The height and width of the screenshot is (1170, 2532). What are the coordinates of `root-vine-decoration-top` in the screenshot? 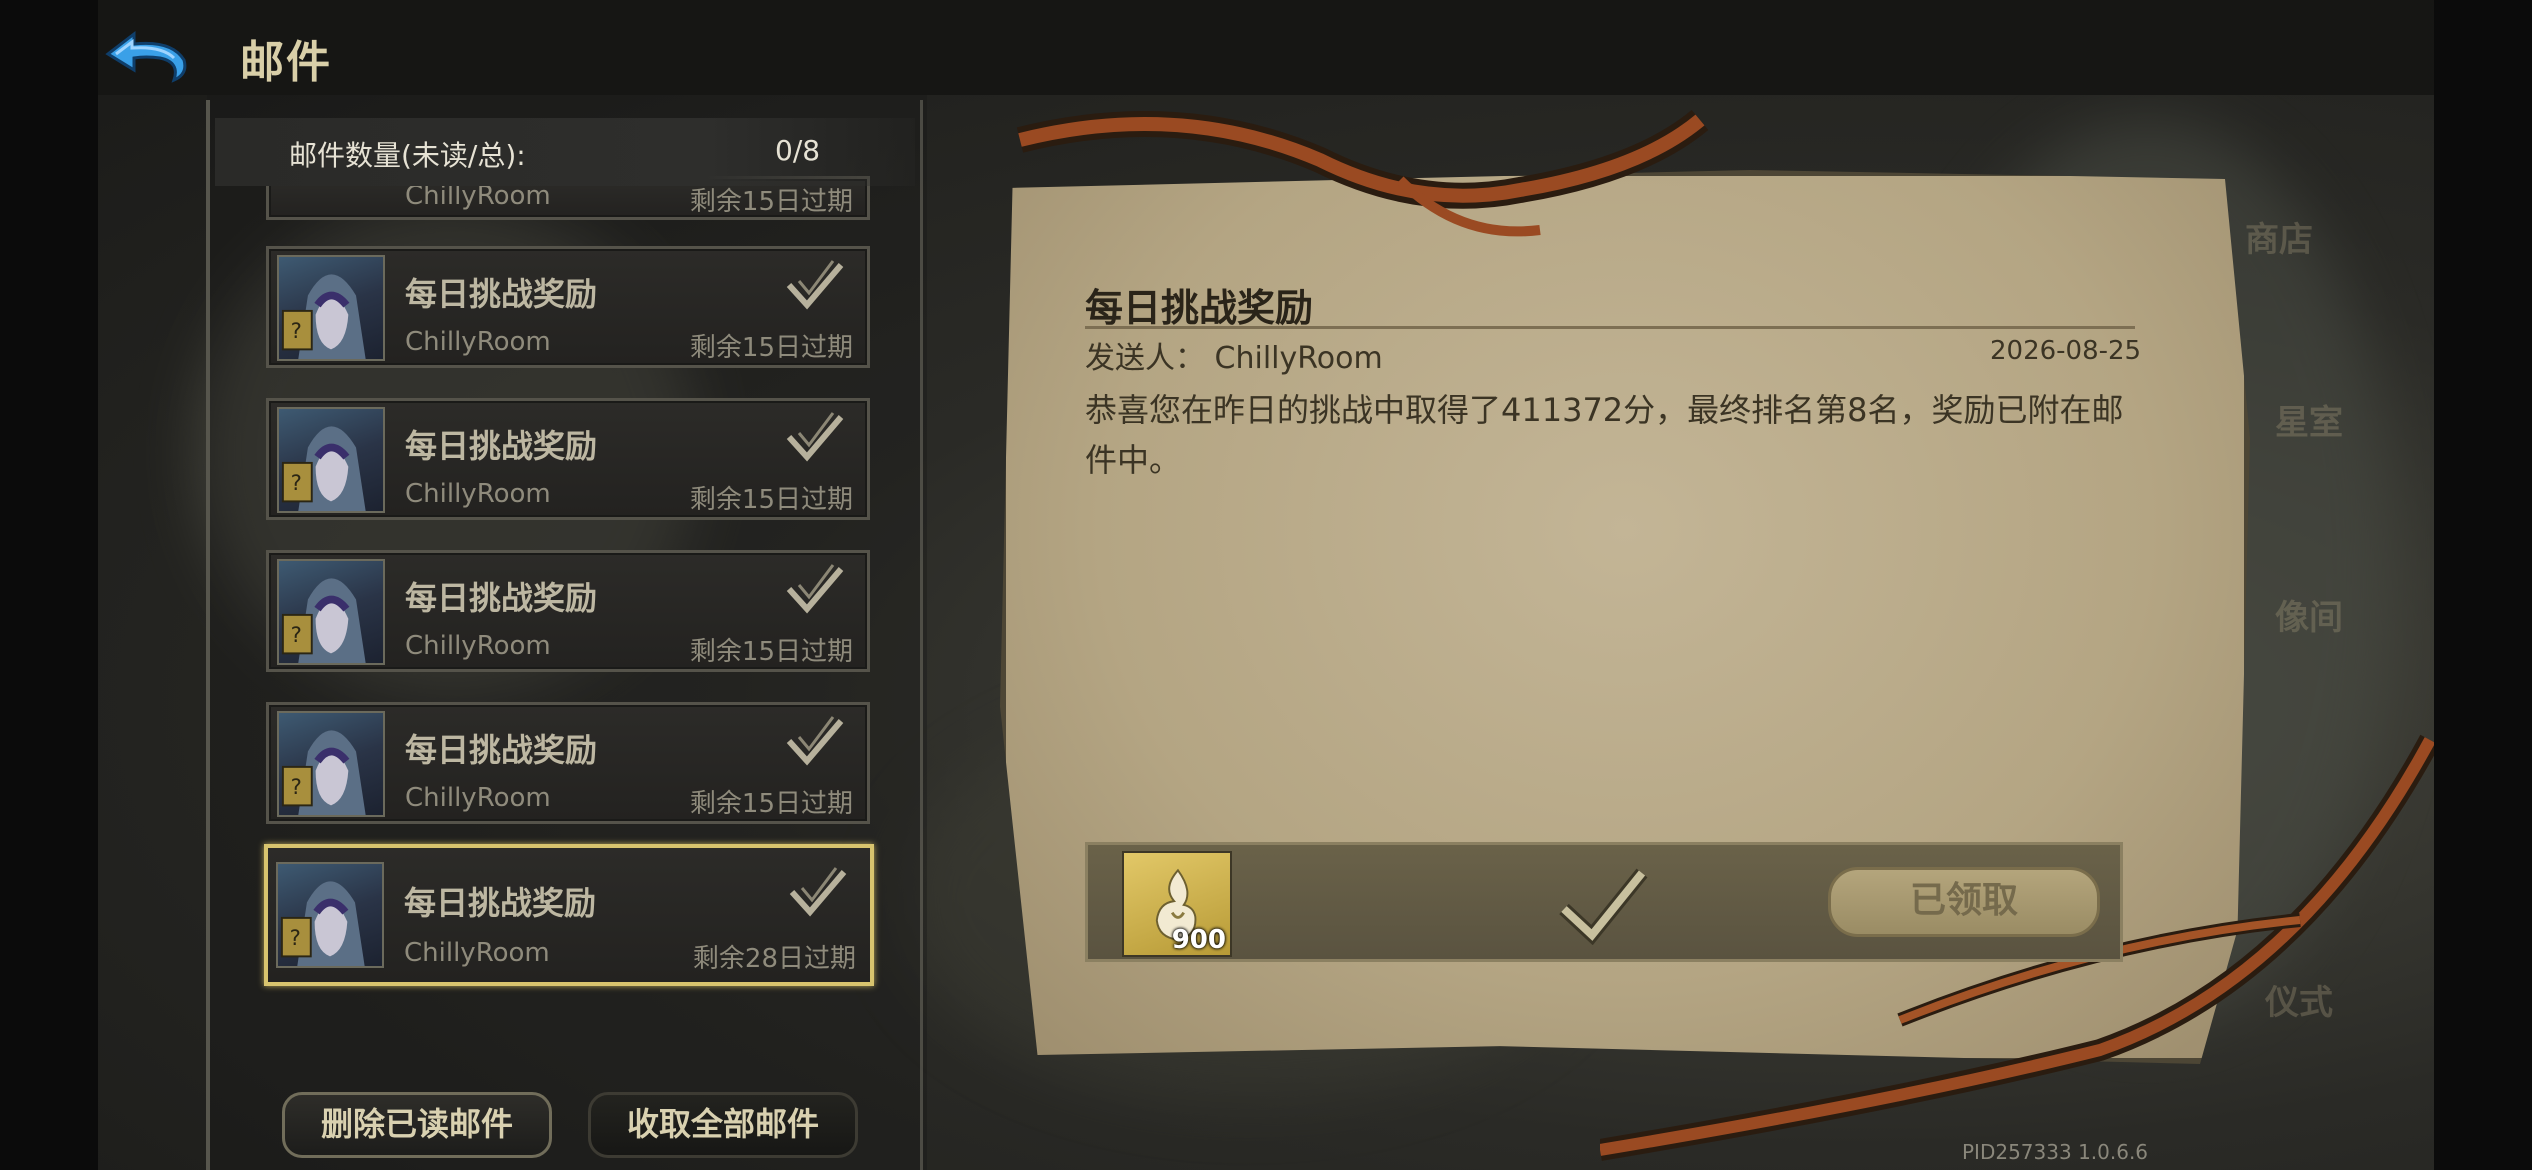 It's located at (1362, 173).